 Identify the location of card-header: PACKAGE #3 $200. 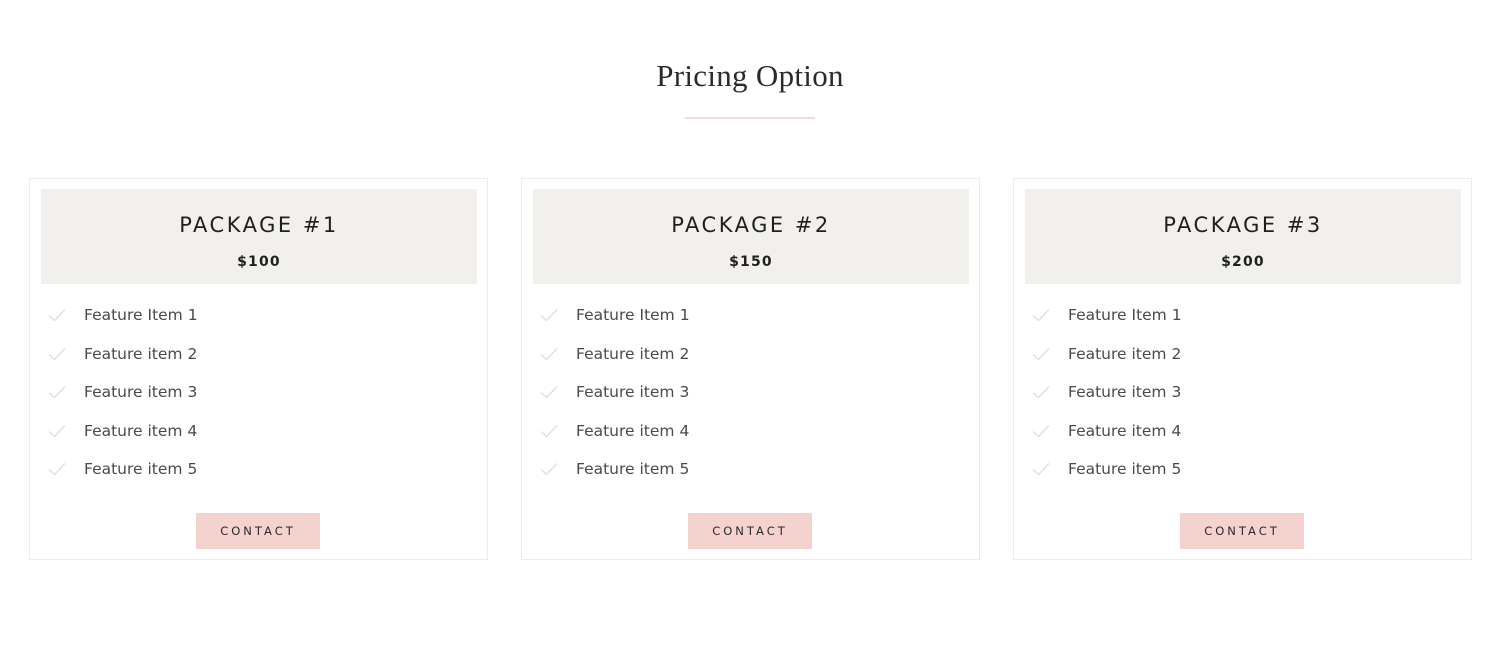
(1243, 236).